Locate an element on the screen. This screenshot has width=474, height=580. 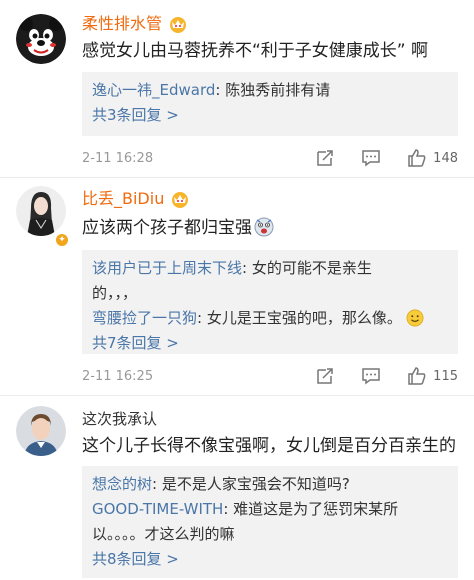
comment-text: 感觉女儿由马蓉抚养不“利于子女健康成长” 啊 is located at coordinates (255, 51).